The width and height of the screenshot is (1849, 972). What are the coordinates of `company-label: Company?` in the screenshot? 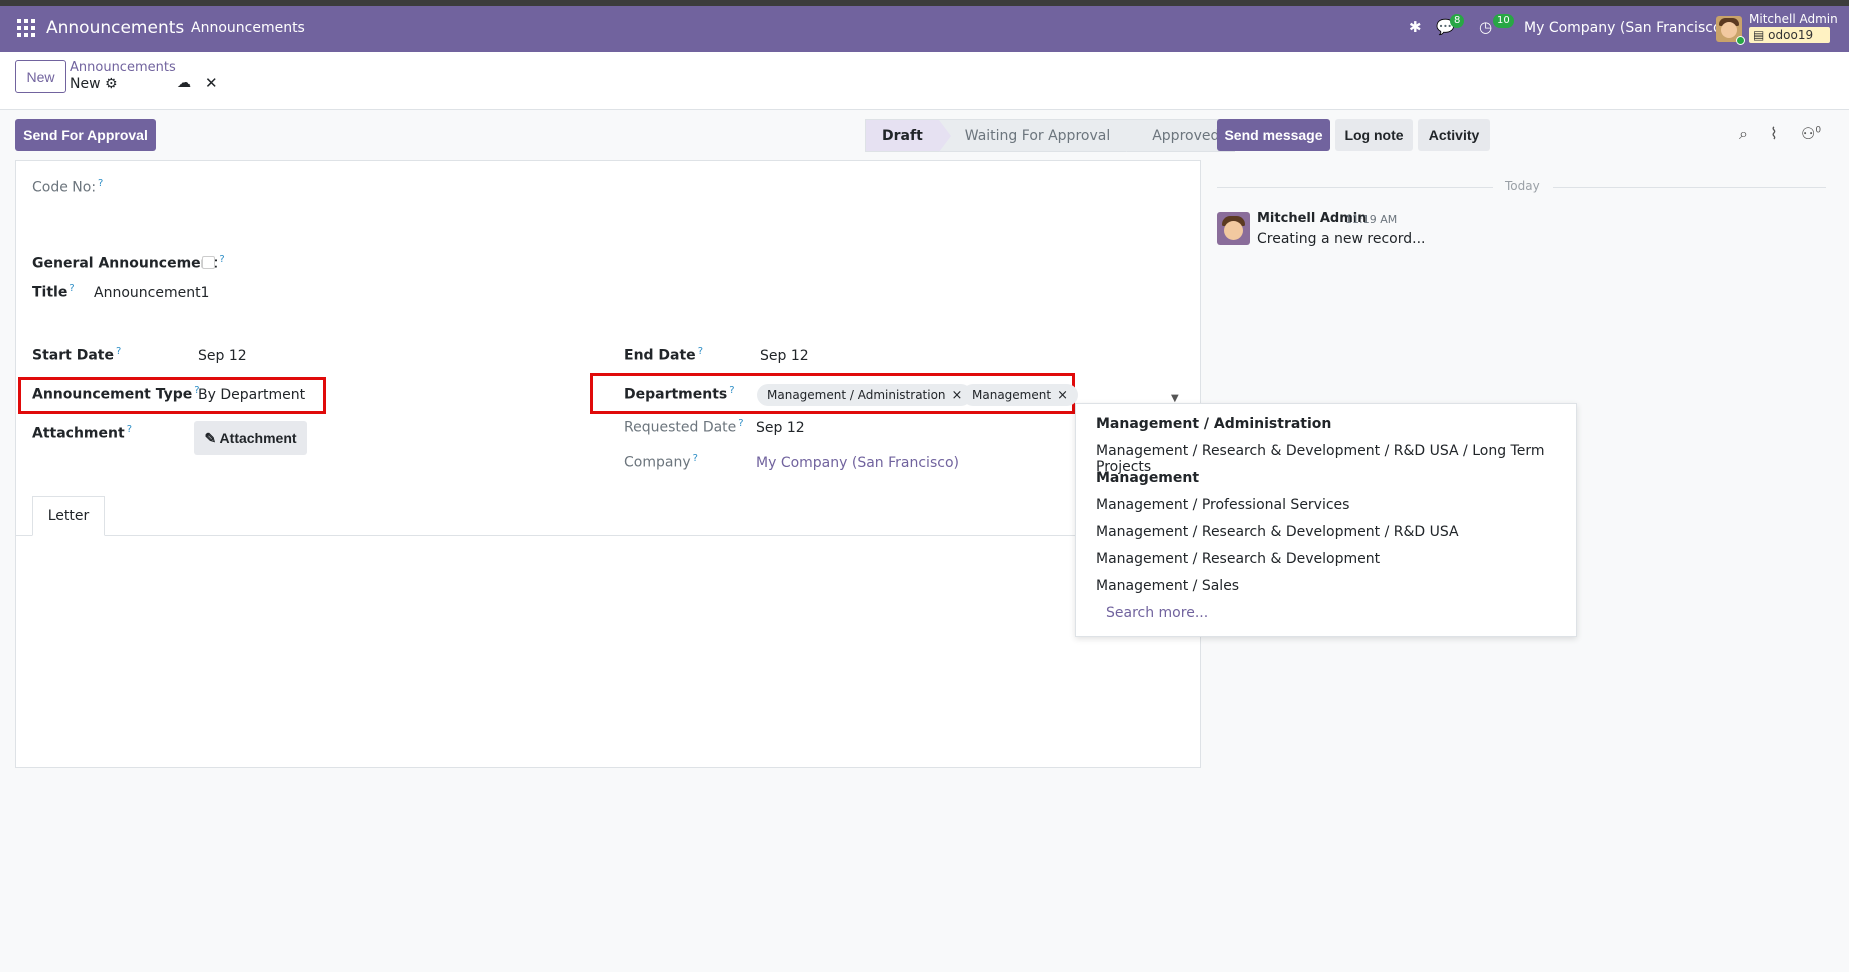 It's located at (661, 462).